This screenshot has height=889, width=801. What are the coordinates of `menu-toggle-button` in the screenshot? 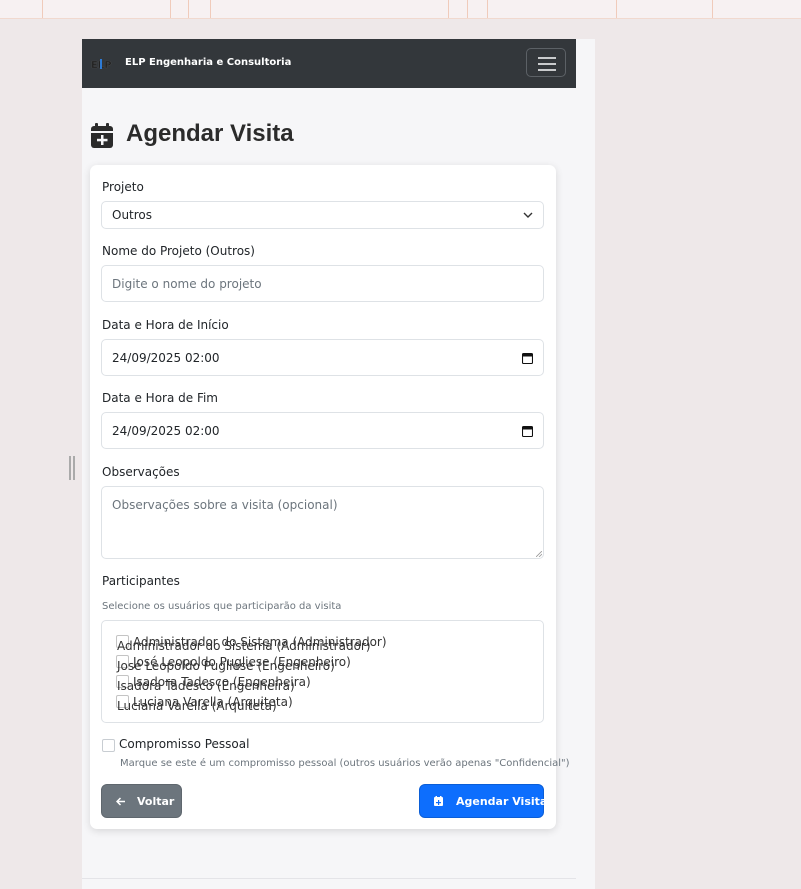 It's located at (546, 62).